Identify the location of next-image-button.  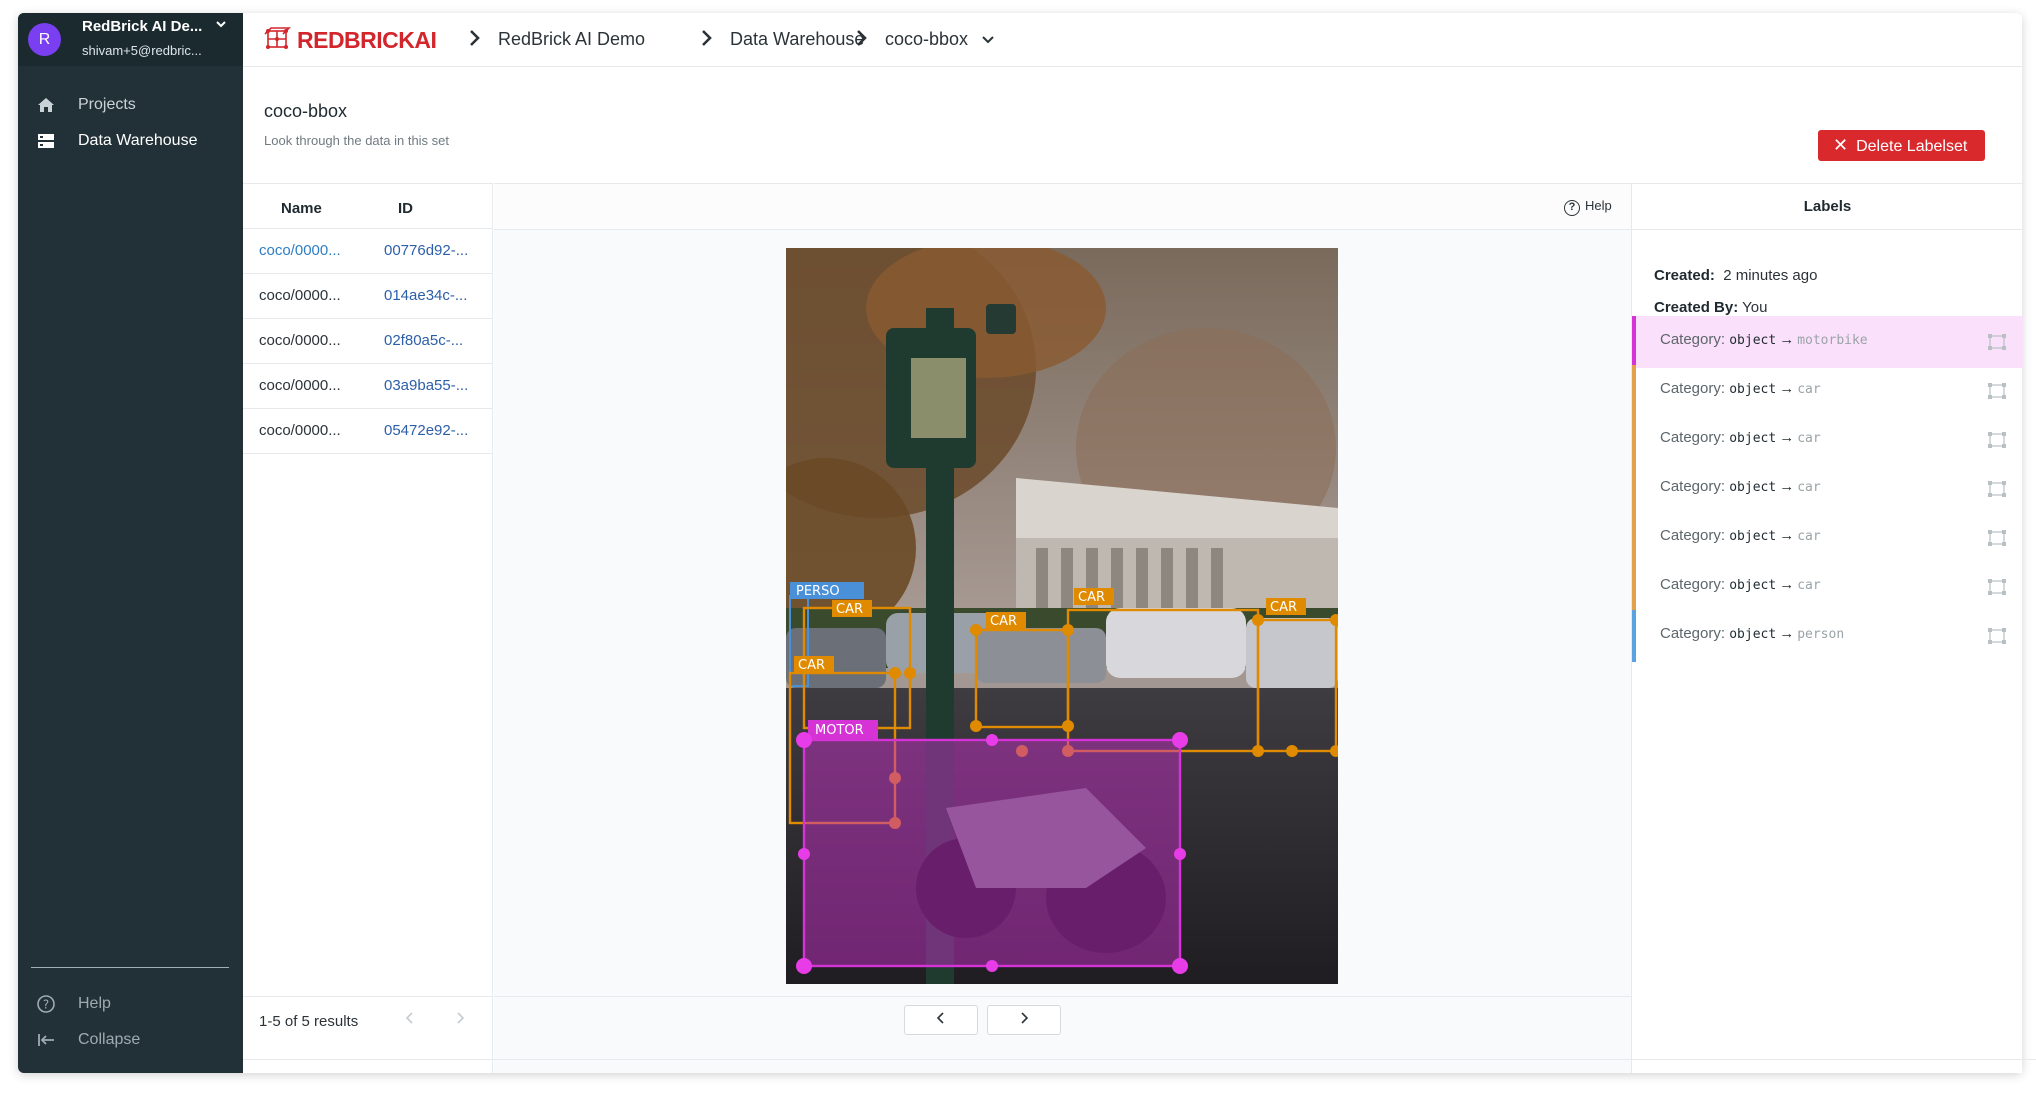
(1024, 1020).